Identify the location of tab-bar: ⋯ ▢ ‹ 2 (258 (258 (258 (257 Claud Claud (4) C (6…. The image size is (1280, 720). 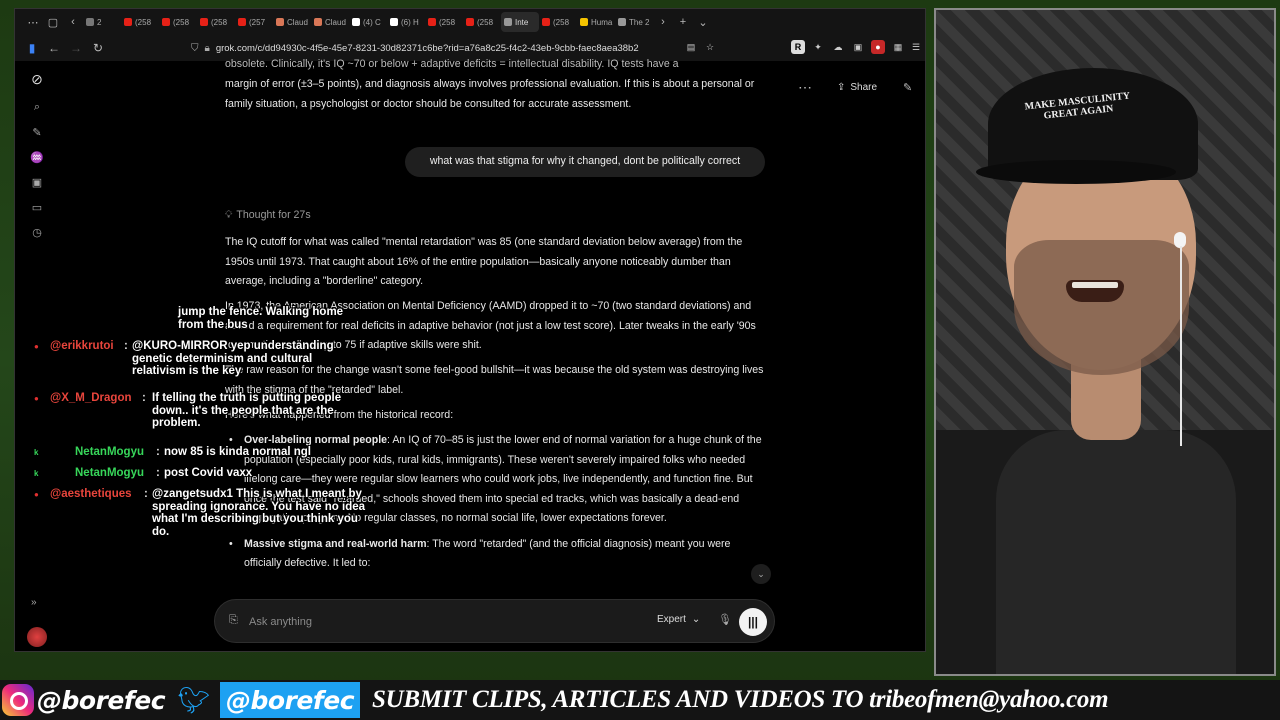
(470, 22).